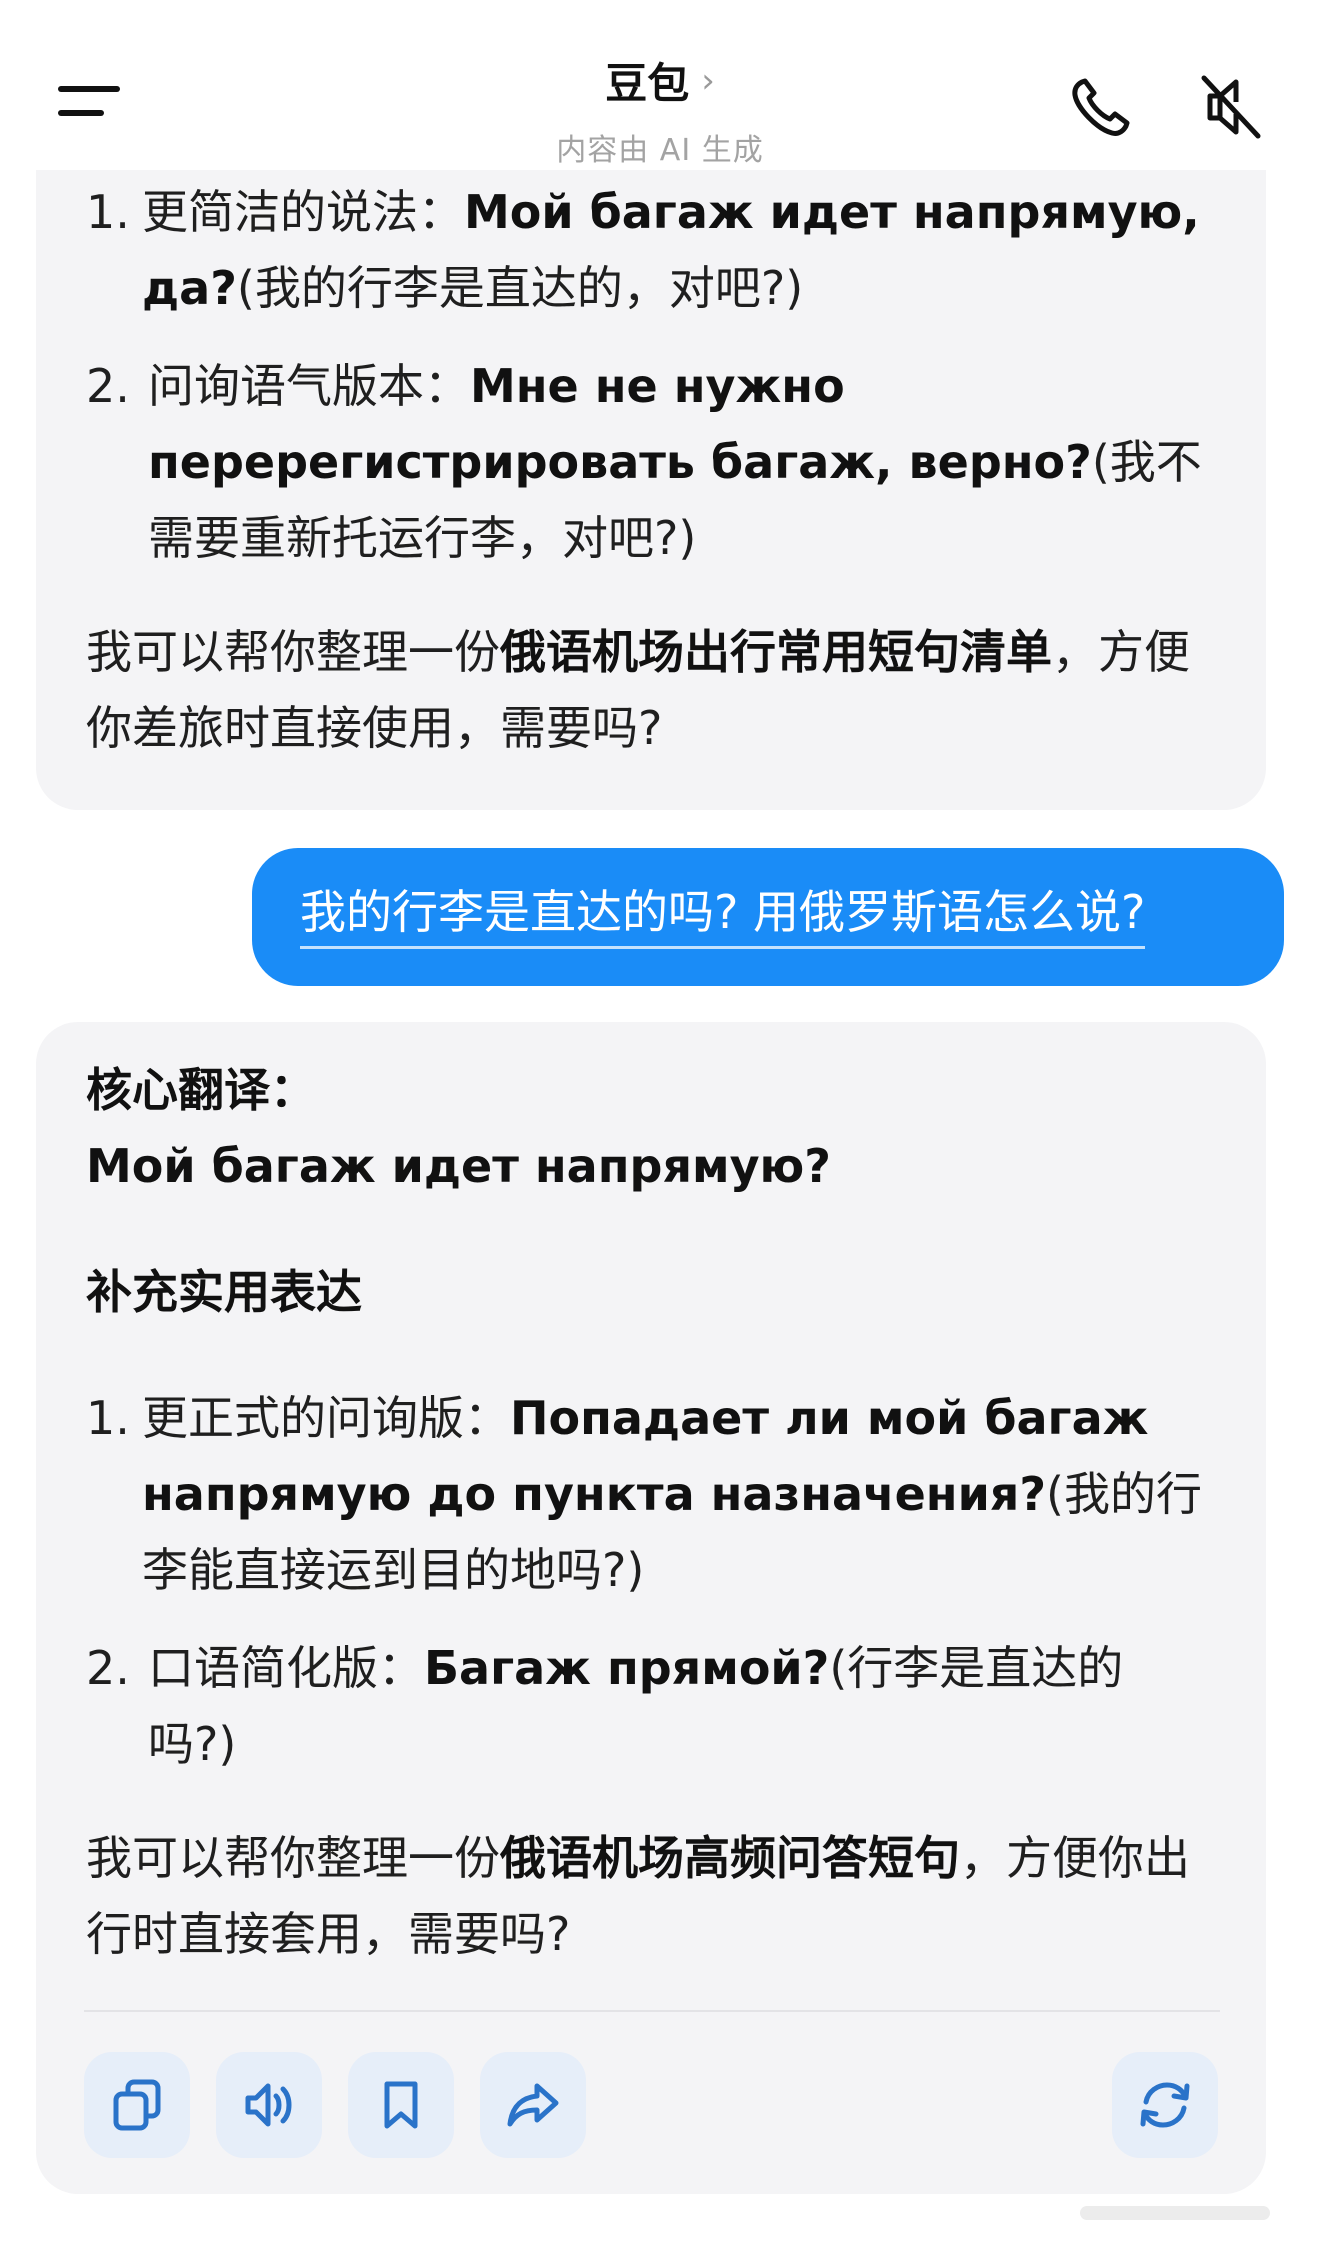  I want to click on item-label: 问询语气版本：, so click(309, 386).